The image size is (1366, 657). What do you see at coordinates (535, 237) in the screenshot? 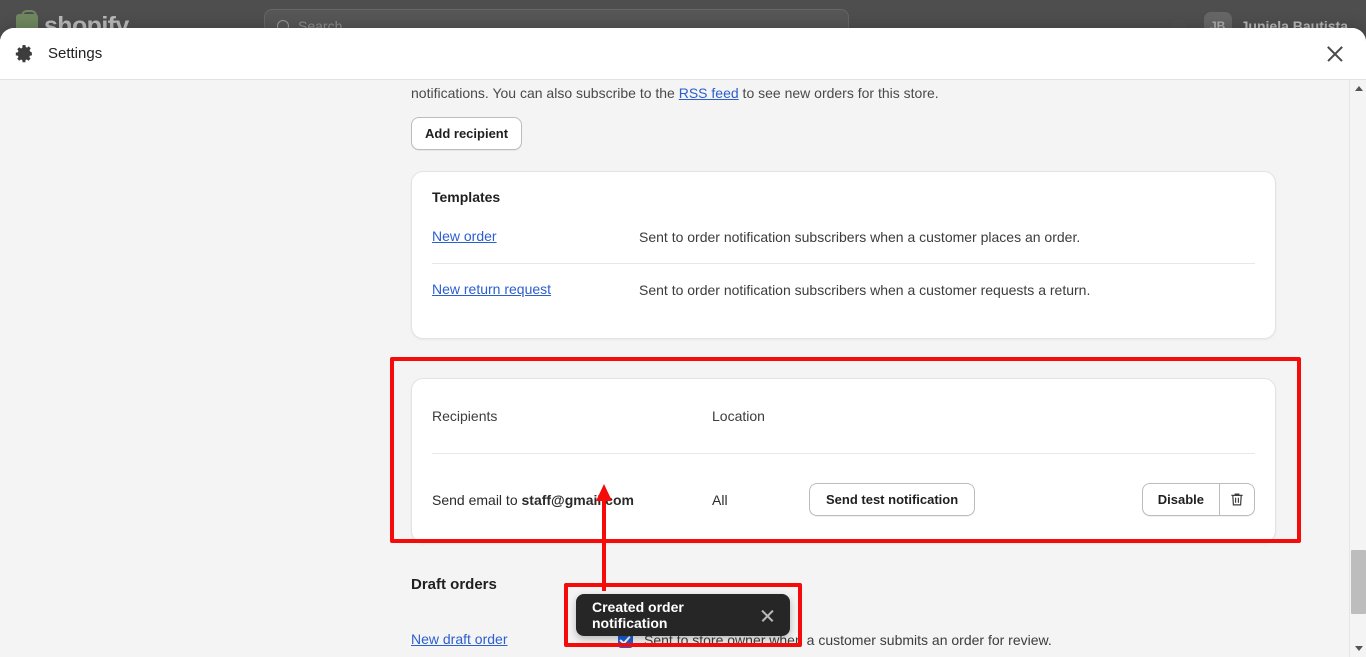
I see `template-name-cell: New order` at bounding box center [535, 237].